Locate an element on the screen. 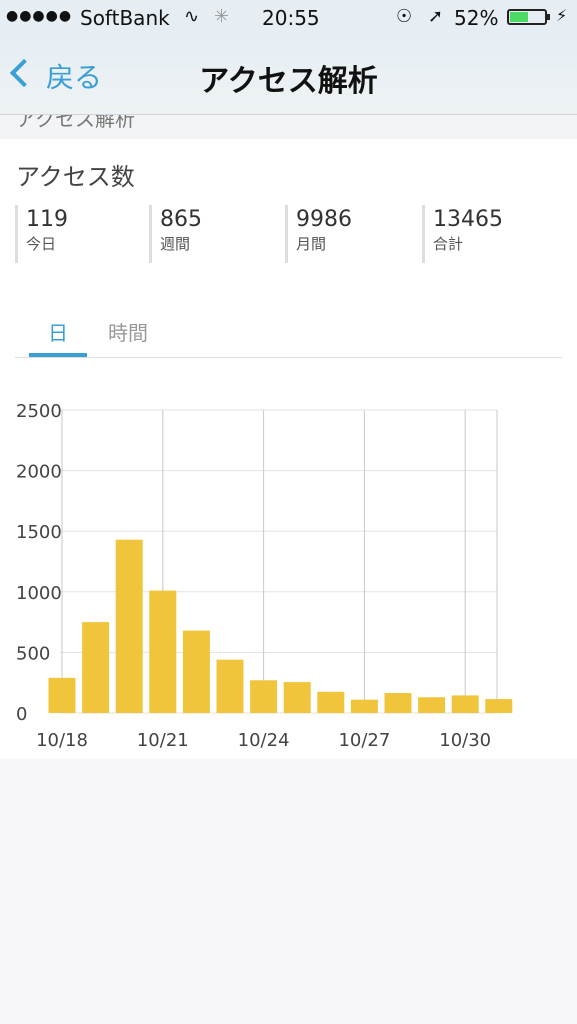 The width and height of the screenshot is (577, 1024). battery-icon is located at coordinates (528, 17).